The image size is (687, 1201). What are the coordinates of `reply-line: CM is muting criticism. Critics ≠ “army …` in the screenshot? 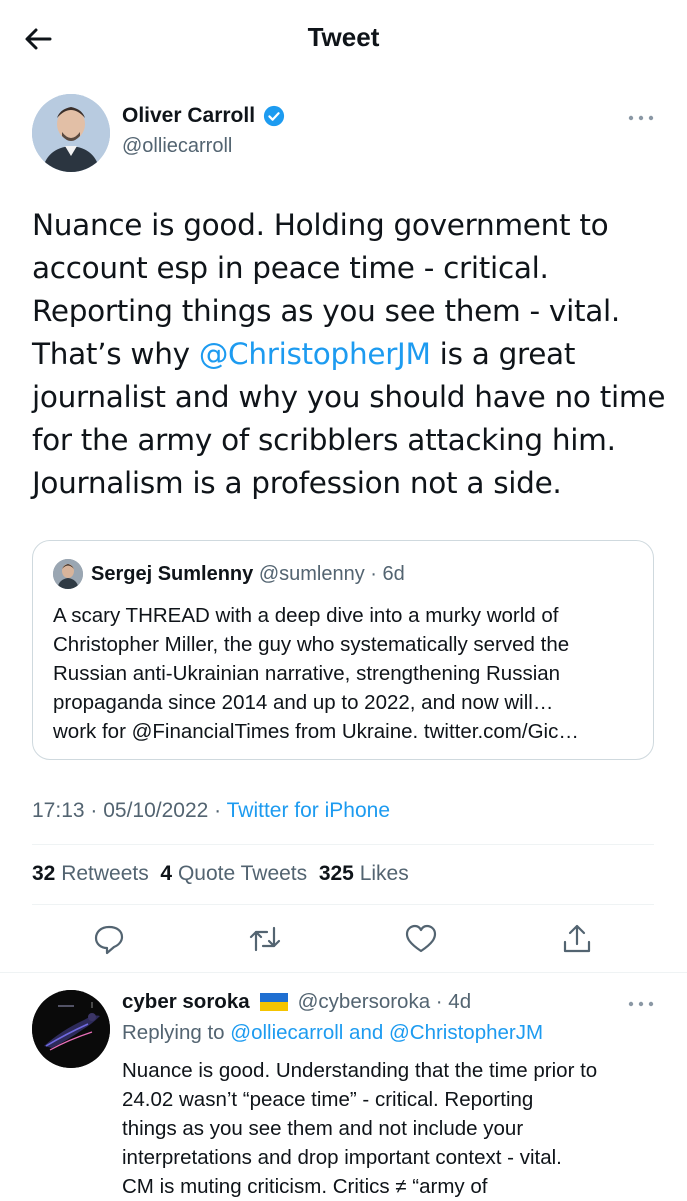 It's located at (305, 1186).